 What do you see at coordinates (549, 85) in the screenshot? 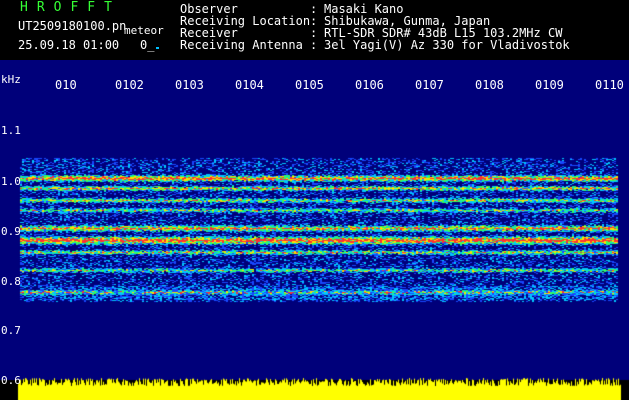
I see `x-tick-label: 0109` at bounding box center [549, 85].